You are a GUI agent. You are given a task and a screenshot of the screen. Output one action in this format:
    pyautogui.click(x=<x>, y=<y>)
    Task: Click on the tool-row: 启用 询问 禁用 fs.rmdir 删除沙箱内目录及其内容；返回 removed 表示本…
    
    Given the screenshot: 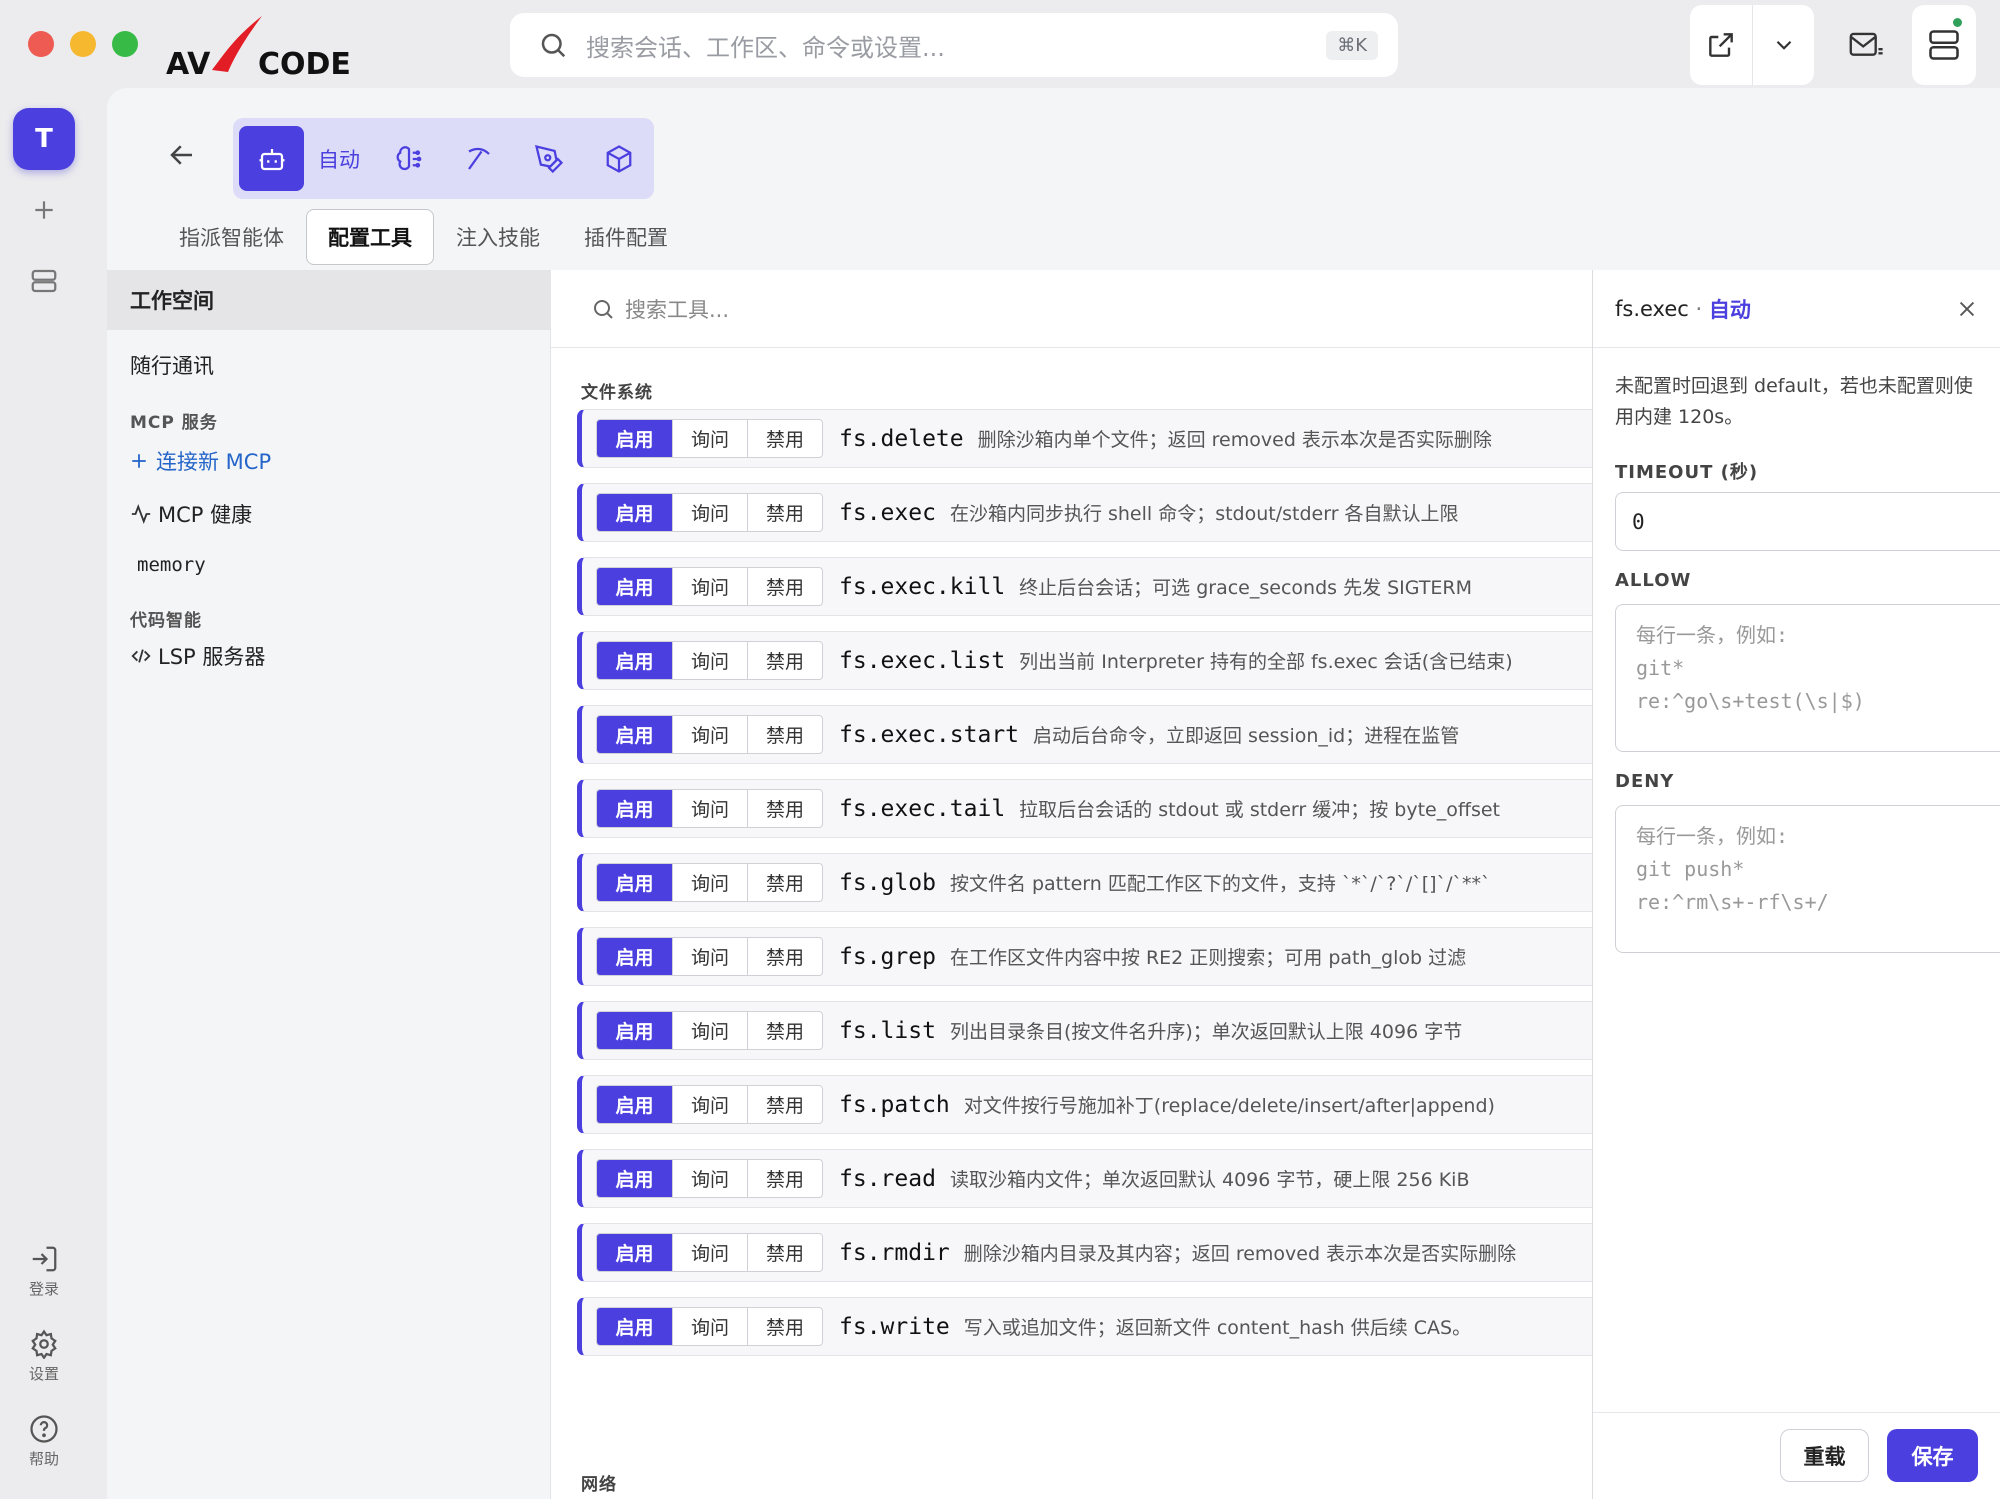 What is the action you would take?
    pyautogui.click(x=1085, y=1252)
    